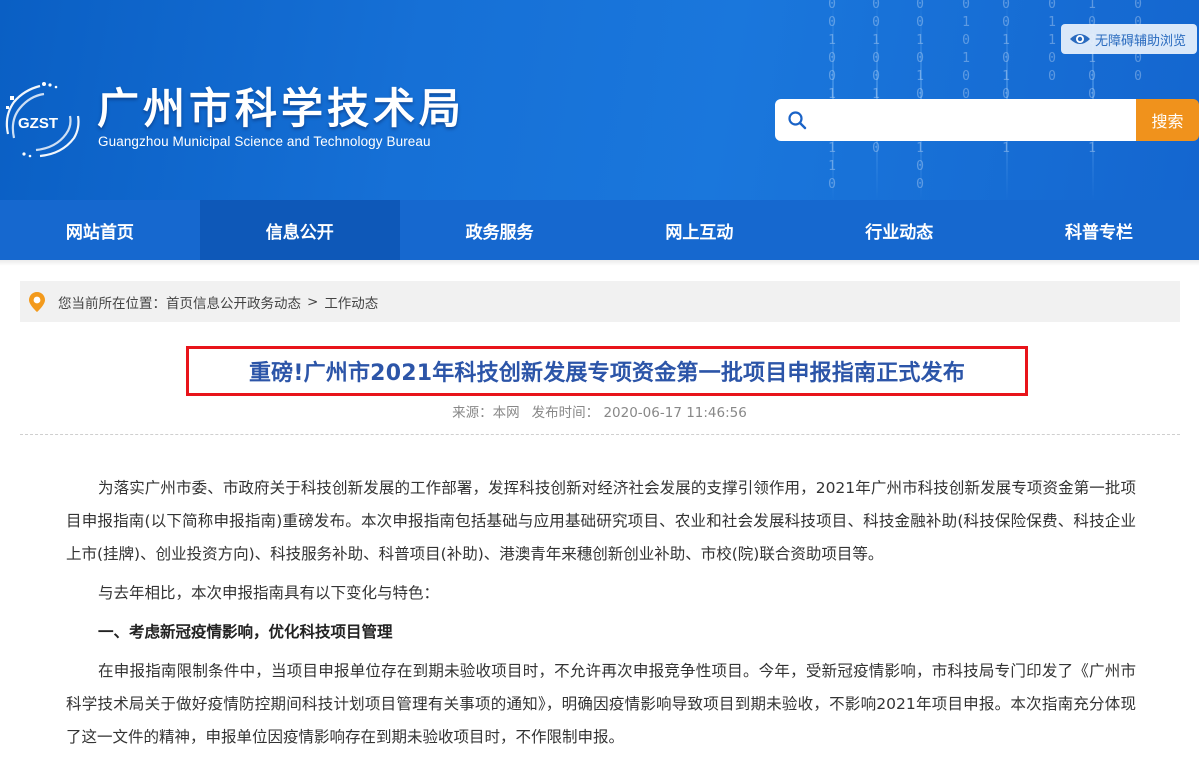 The width and height of the screenshot is (1199, 780). What do you see at coordinates (899, 230) in the screenshot?
I see `nav-item-industry-news: 行业动态` at bounding box center [899, 230].